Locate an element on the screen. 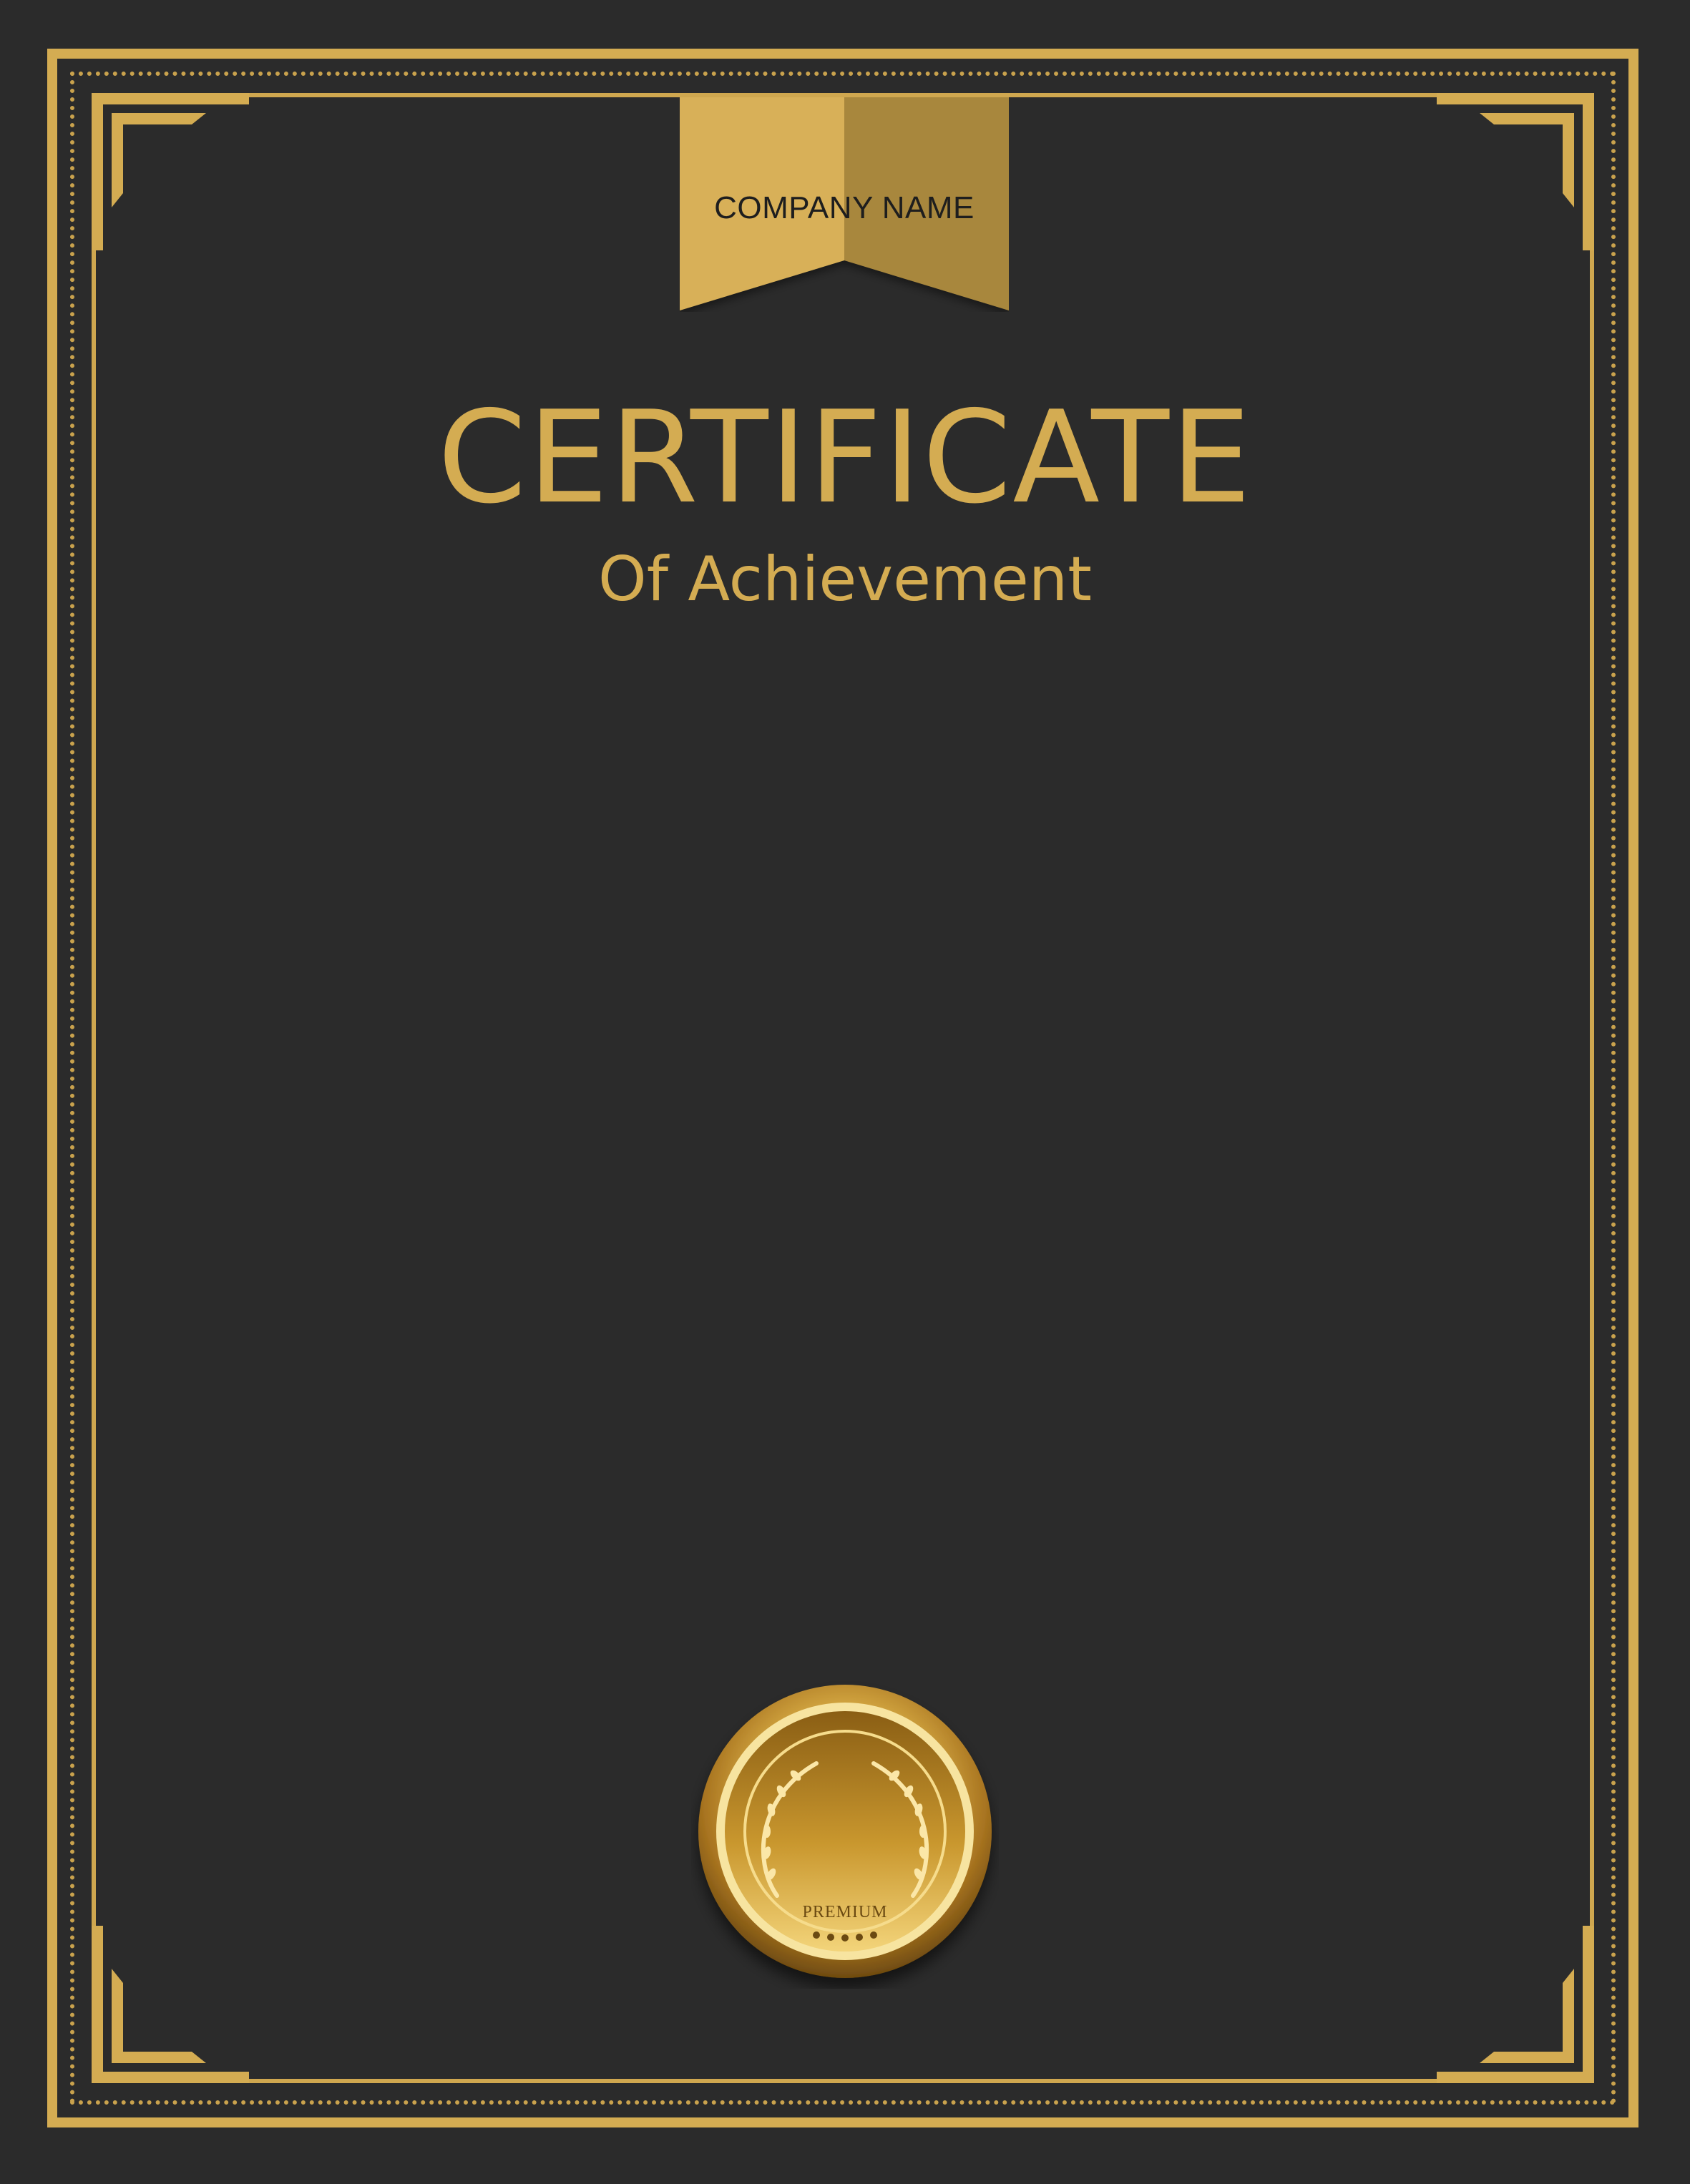 This screenshot has height=2184, width=1690. premium-seal-icon: PREMIUM is located at coordinates (845, 1835).